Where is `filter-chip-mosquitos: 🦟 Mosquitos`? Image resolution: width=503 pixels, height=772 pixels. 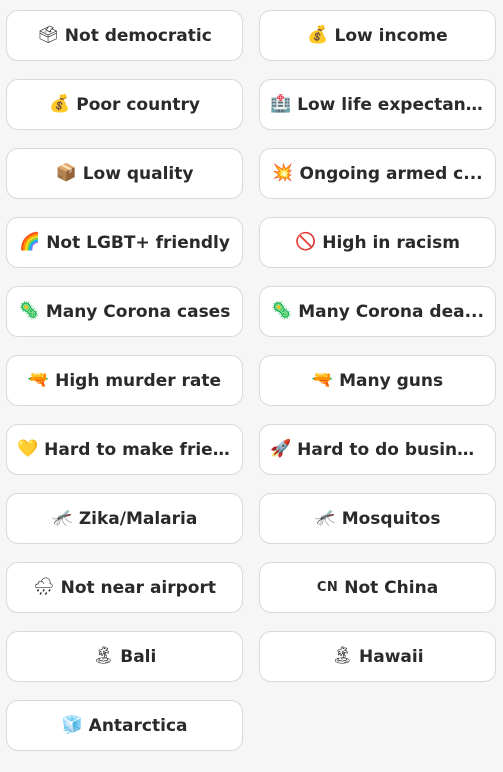
filter-chip-mosquitos: 🦟 Mosquitos is located at coordinates (377, 518).